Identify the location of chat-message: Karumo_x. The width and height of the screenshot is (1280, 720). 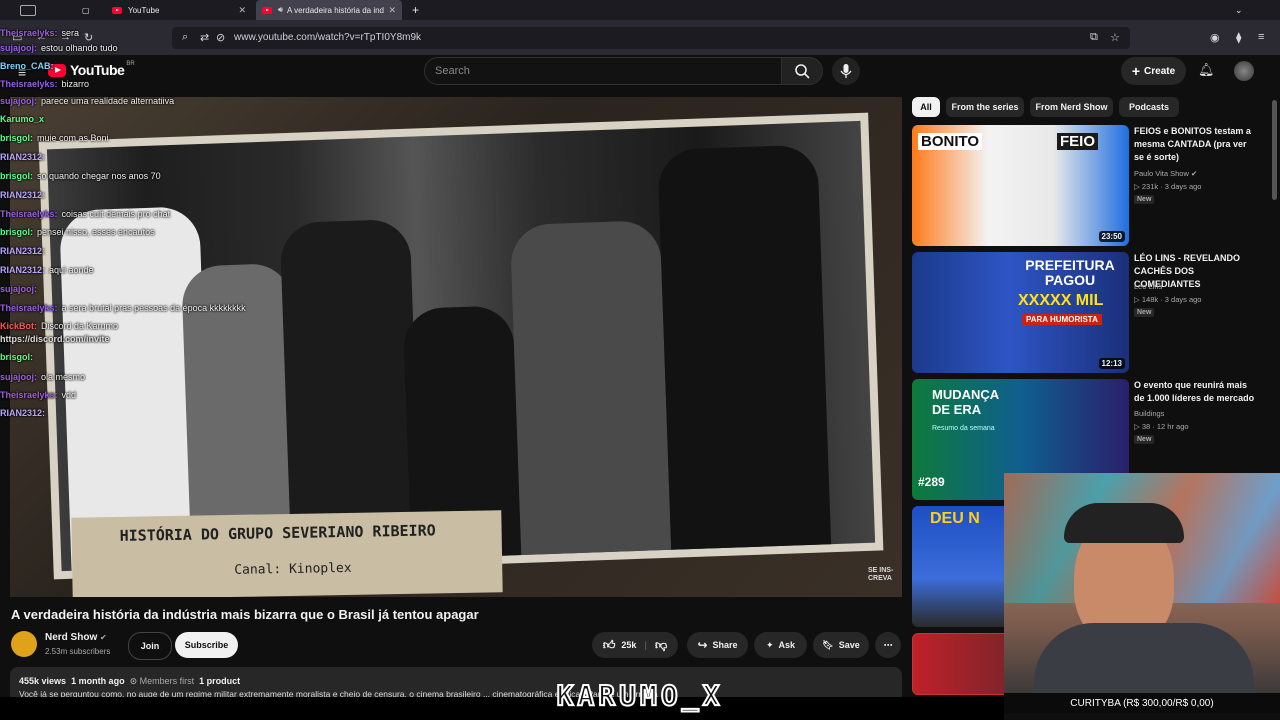
(24, 121).